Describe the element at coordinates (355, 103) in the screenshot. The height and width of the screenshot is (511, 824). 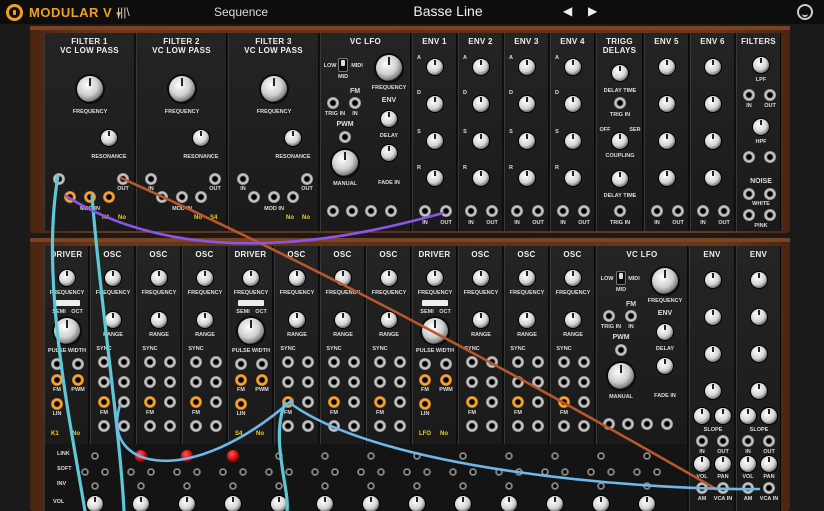
I see `fm-in-jack` at that location.